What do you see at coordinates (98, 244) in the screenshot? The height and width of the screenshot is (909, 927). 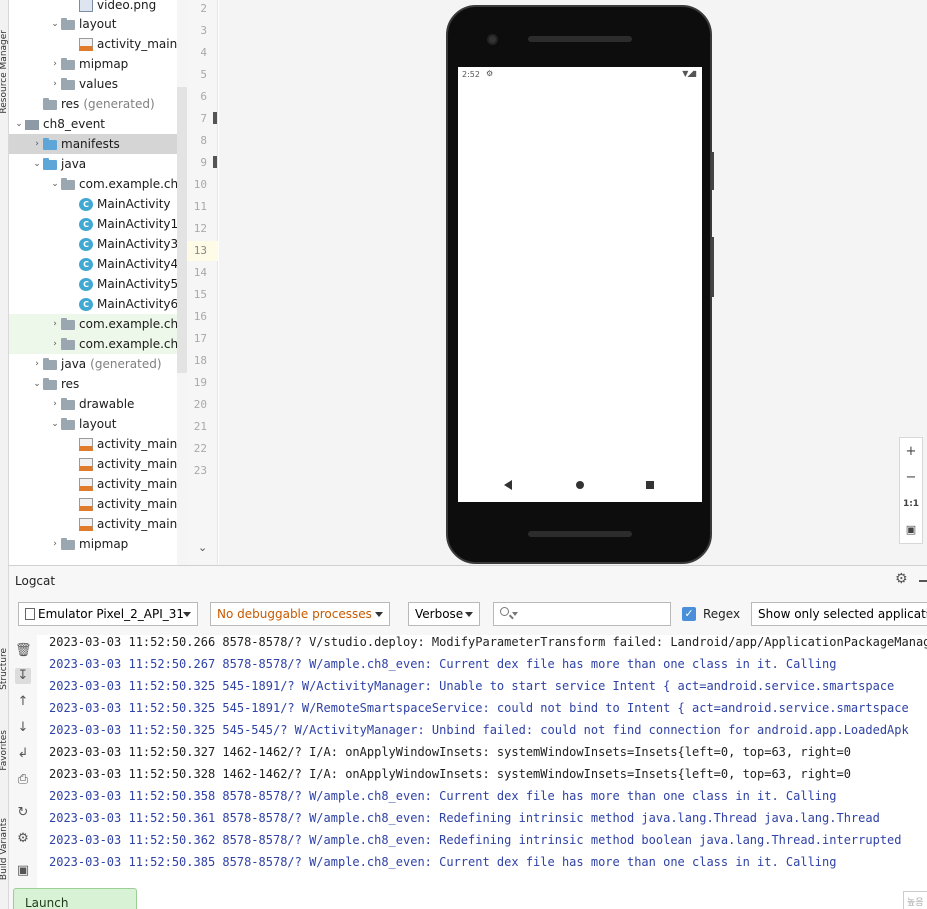 I see `tree-item: C MainActivity3` at bounding box center [98, 244].